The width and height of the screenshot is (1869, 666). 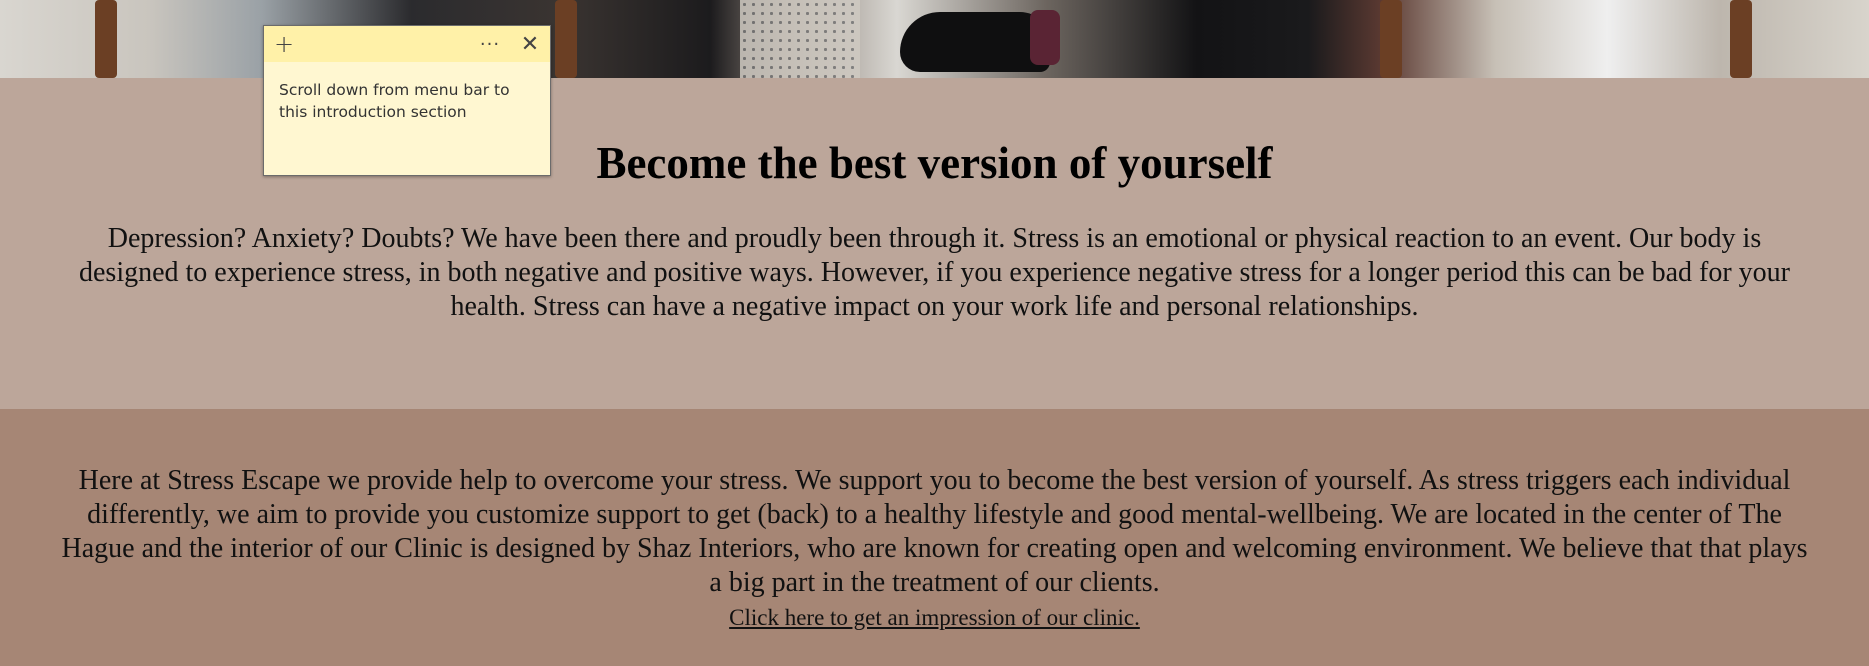 I want to click on sticky-note-titlebar: + ··· ✕, so click(x=407, y=44).